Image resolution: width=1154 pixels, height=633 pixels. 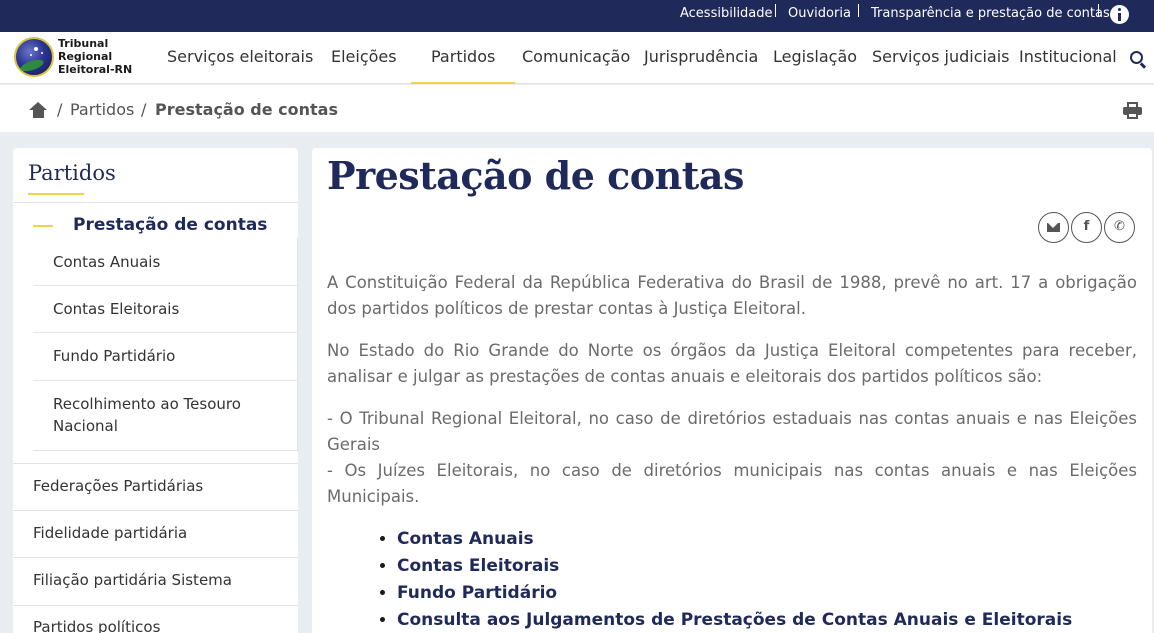 What do you see at coordinates (246, 109) in the screenshot?
I see `breadcrumb-current: Prestação de contas` at bounding box center [246, 109].